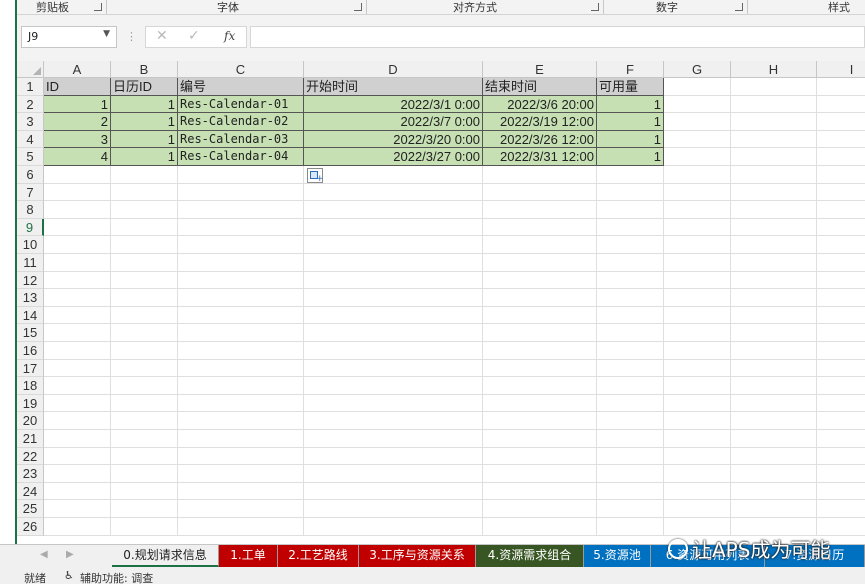 This screenshot has width=865, height=586. I want to click on cell-a9, so click(77, 227).